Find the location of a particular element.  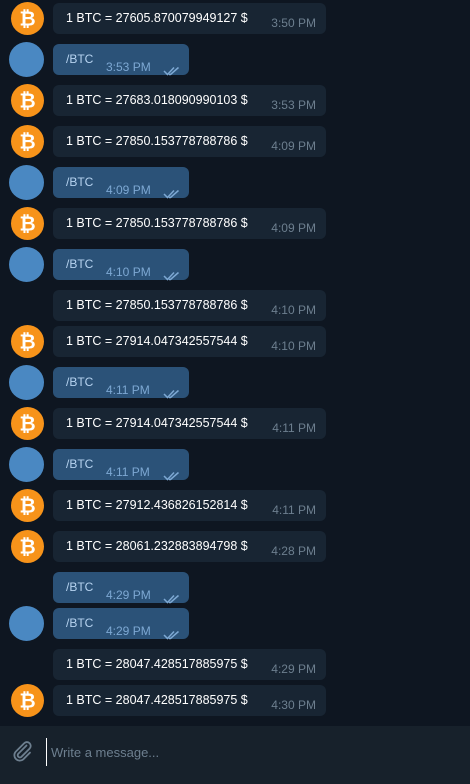

message-timestamp: 4:30 PM is located at coordinates (293, 705).